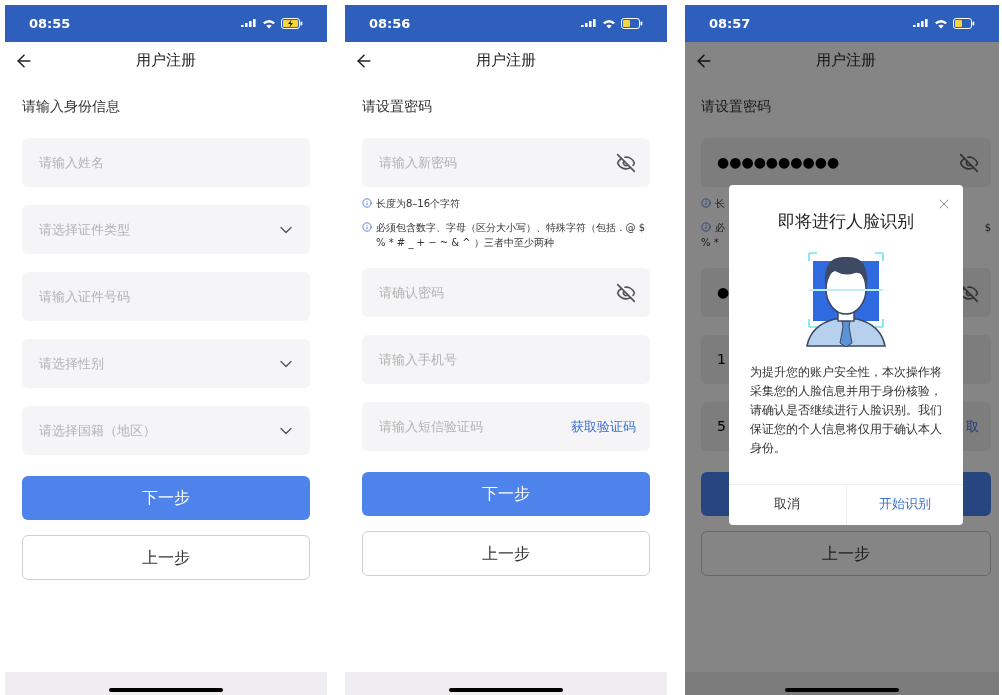 This screenshot has height=695, width=1002. I want to click on field-value: ●, so click(723, 293).